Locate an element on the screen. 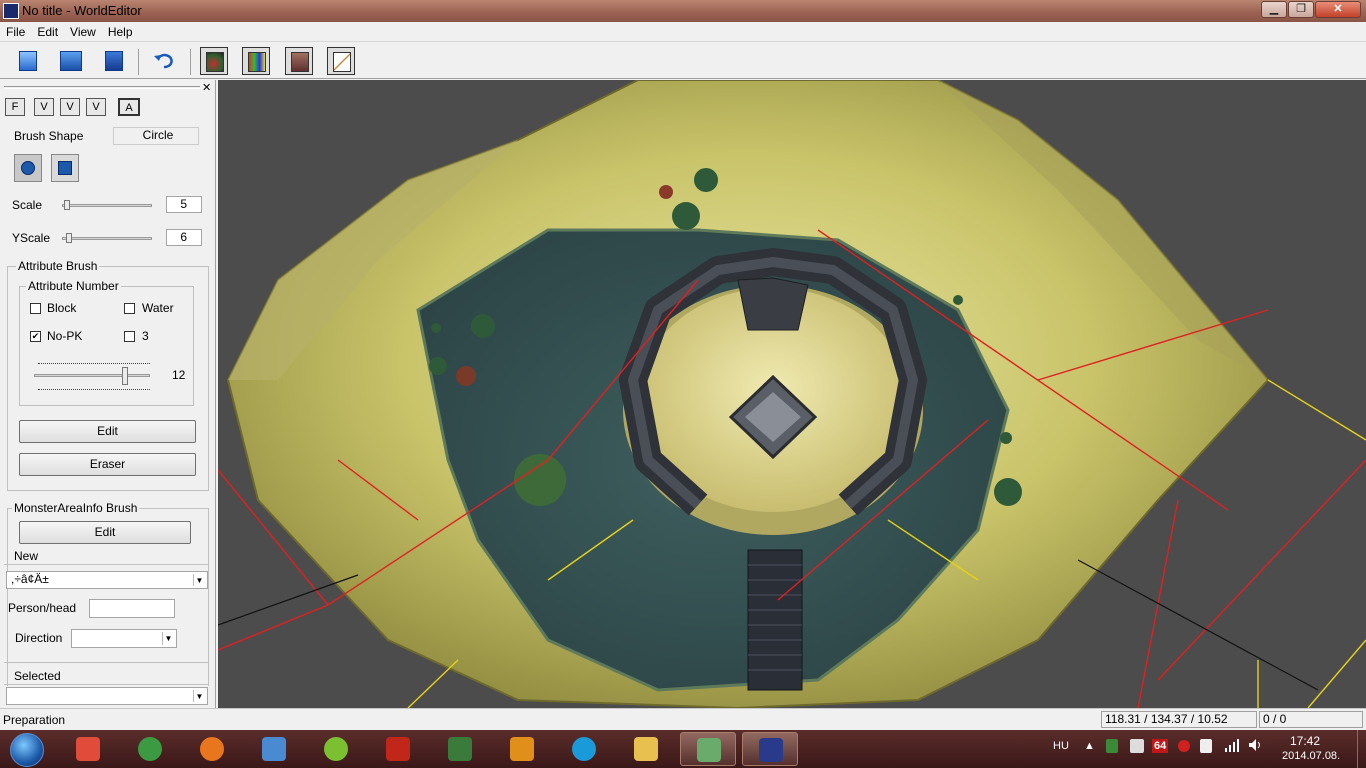 The image size is (1366, 768). taskbar-skype is located at coordinates (584, 749).